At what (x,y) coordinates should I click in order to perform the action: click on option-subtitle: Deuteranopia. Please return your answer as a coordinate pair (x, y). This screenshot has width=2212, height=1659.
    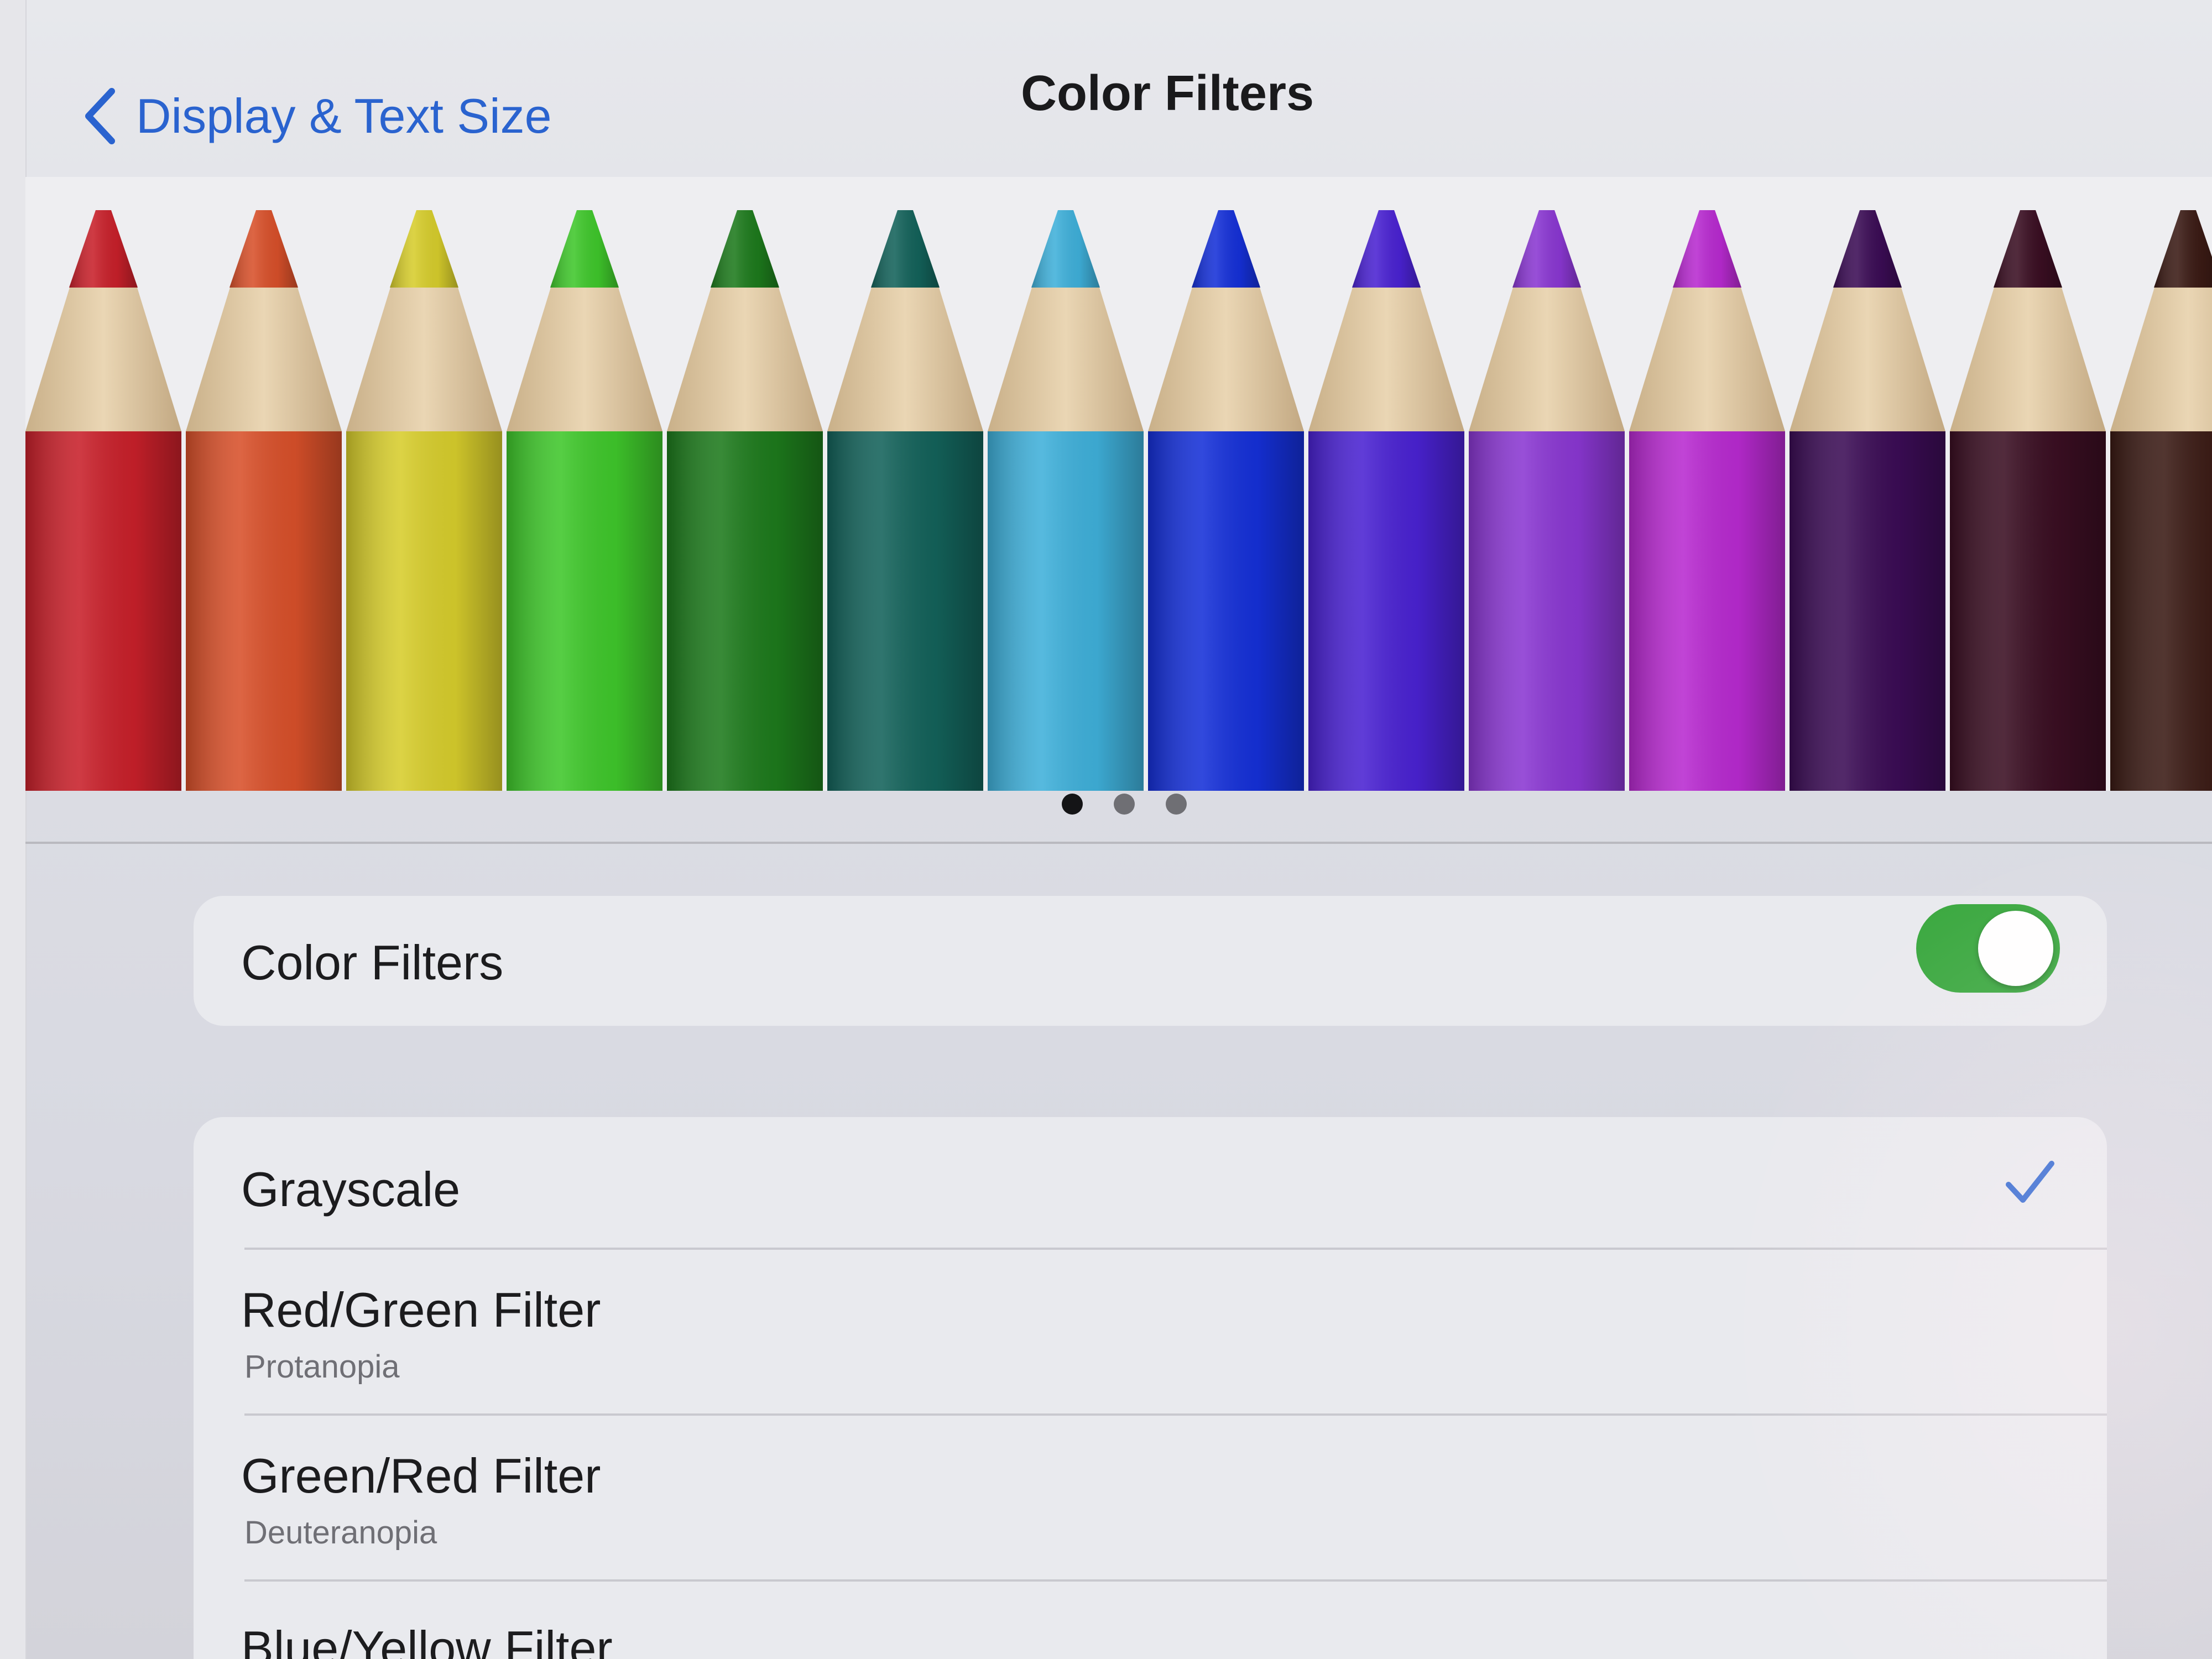
    Looking at the image, I should click on (341, 1533).